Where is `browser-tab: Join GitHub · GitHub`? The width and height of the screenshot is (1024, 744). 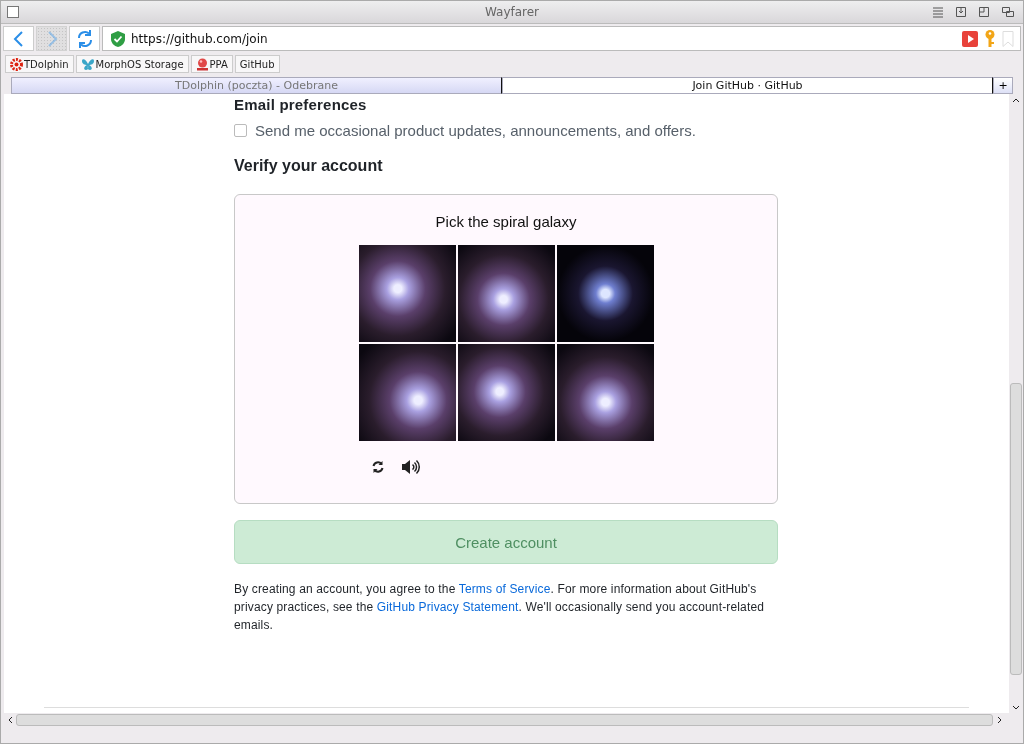
browser-tab: Join GitHub · GitHub is located at coordinates (747, 85).